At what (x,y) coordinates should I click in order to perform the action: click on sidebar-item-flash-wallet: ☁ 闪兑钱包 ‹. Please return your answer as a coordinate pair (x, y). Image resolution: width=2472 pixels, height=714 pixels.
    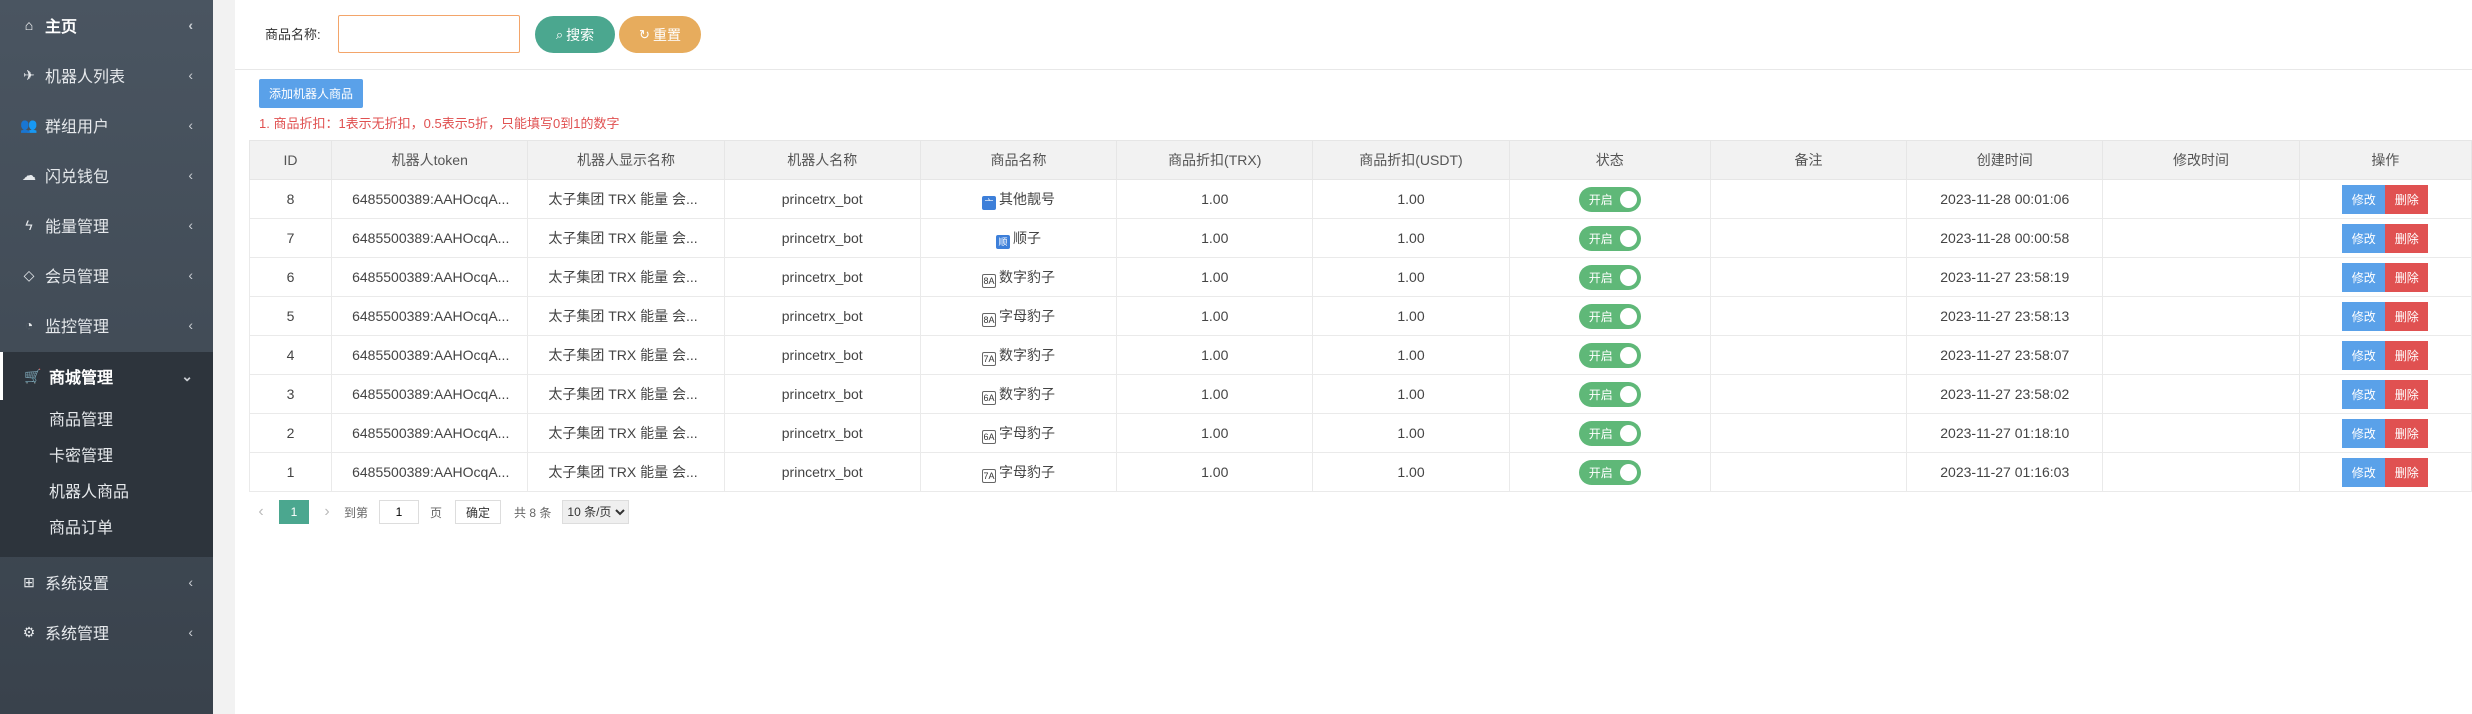
    Looking at the image, I should click on (106, 175).